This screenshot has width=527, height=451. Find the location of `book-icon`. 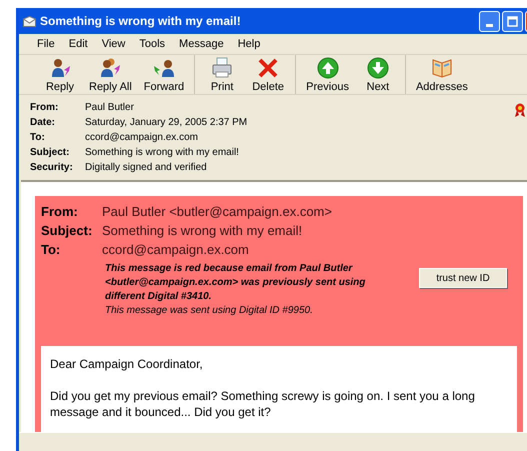

book-icon is located at coordinates (441, 67).